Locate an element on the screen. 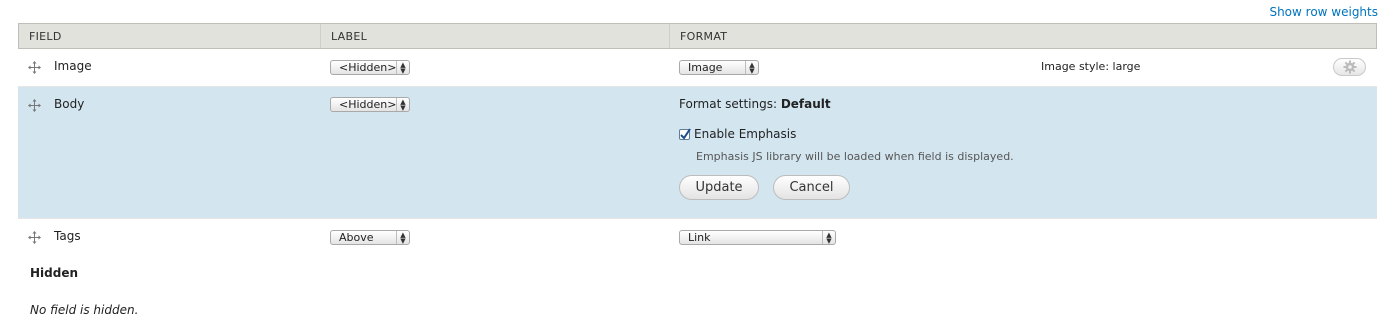 The width and height of the screenshot is (1396, 329). format-summary: Image style: large is located at coordinates (1091, 66).